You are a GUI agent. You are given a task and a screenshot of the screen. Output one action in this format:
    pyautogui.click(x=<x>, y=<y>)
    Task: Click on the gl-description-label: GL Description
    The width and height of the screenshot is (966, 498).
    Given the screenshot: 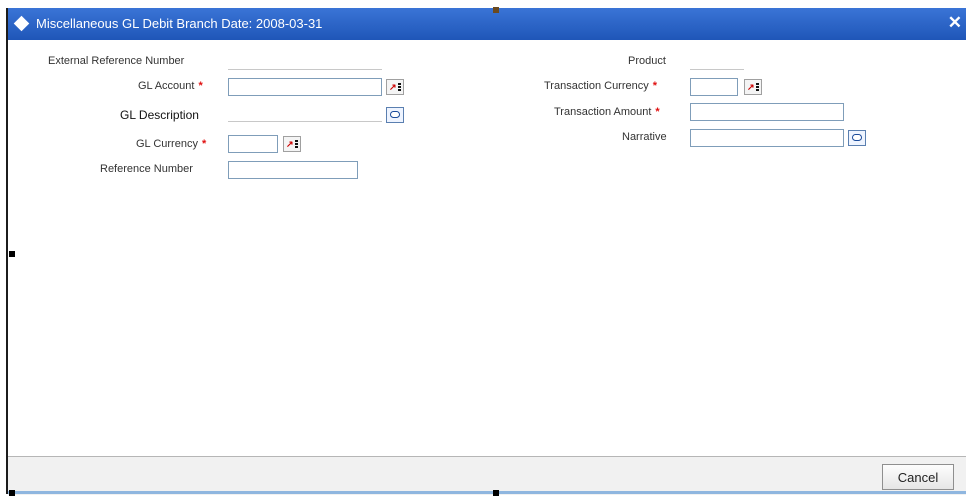 What is the action you would take?
    pyautogui.click(x=159, y=115)
    